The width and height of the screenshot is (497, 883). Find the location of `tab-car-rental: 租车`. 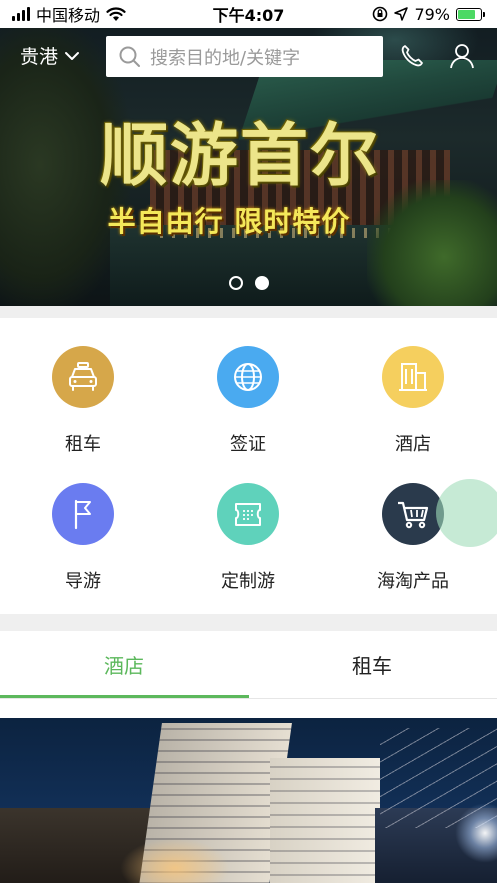

tab-car-rental: 租车 is located at coordinates (372, 664).